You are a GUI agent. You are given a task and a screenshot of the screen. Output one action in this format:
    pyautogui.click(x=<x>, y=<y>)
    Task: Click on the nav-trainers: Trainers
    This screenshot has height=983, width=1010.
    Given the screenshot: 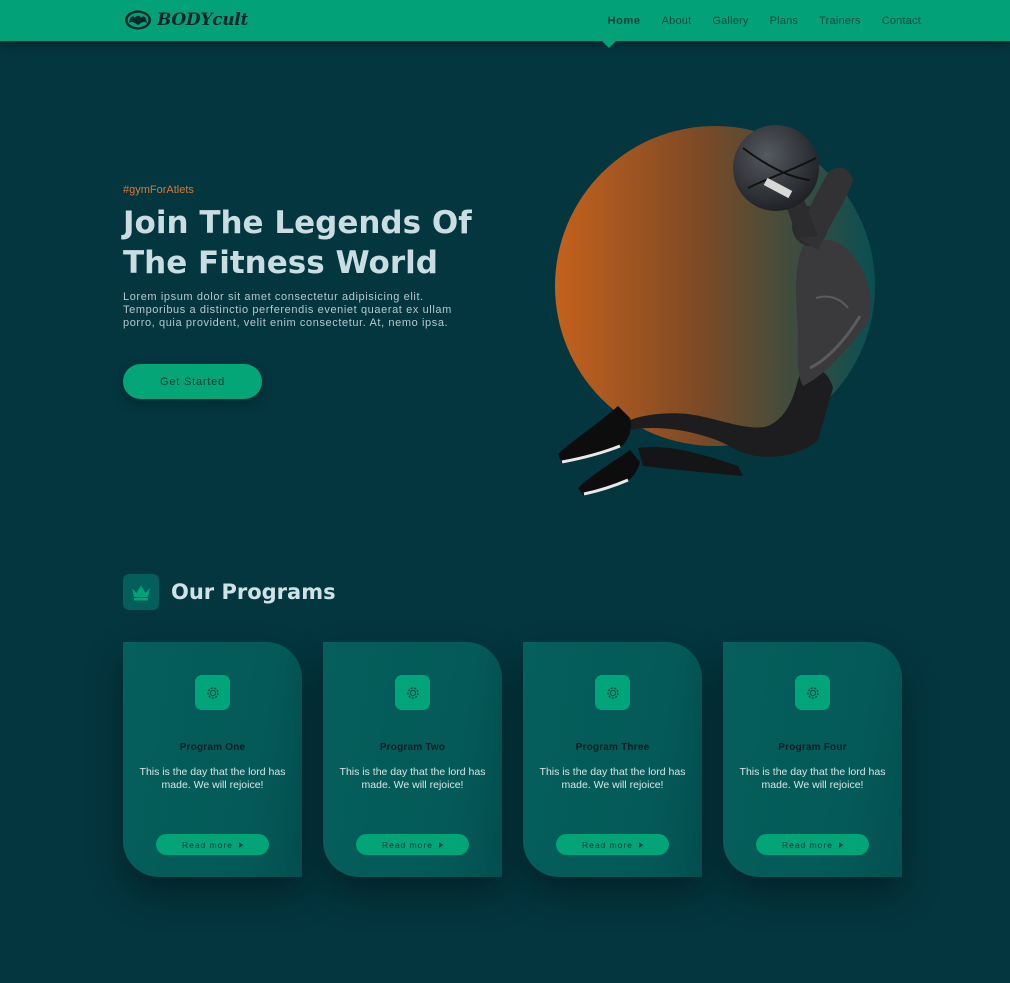 What is the action you would take?
    pyautogui.click(x=840, y=21)
    